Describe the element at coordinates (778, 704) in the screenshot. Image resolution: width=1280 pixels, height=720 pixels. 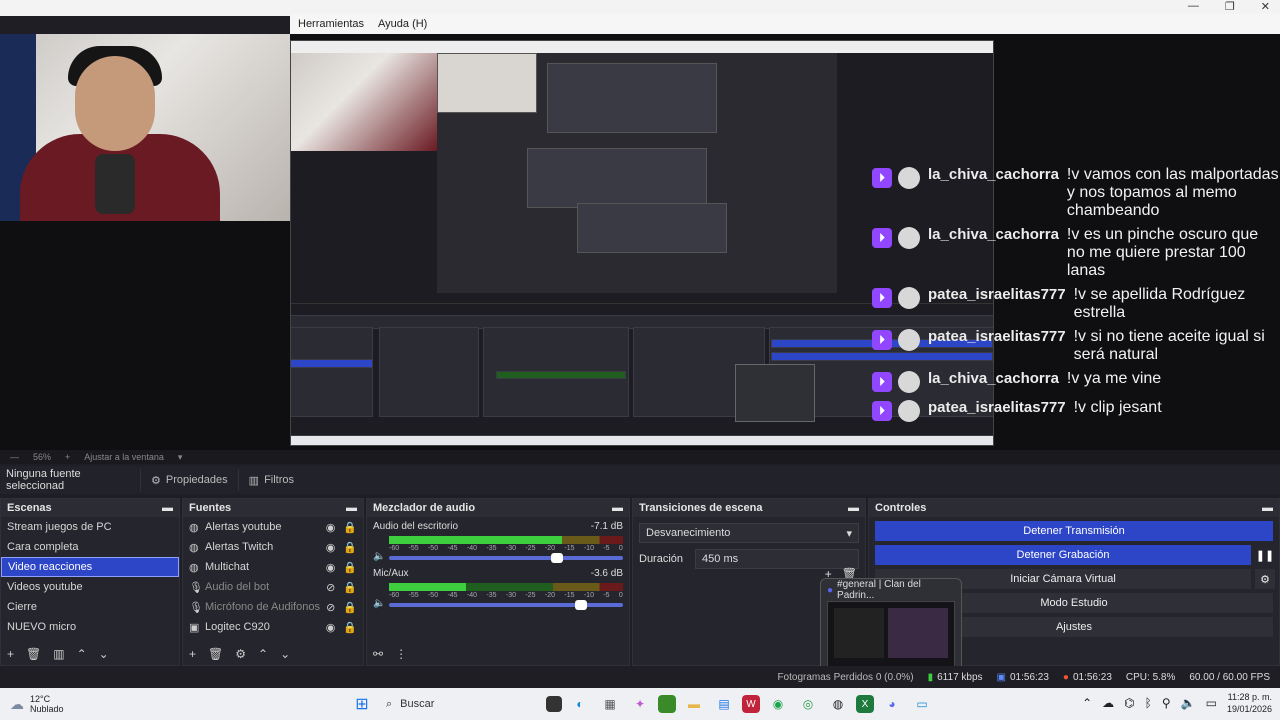
I see `chrome-icon: ◉` at that location.